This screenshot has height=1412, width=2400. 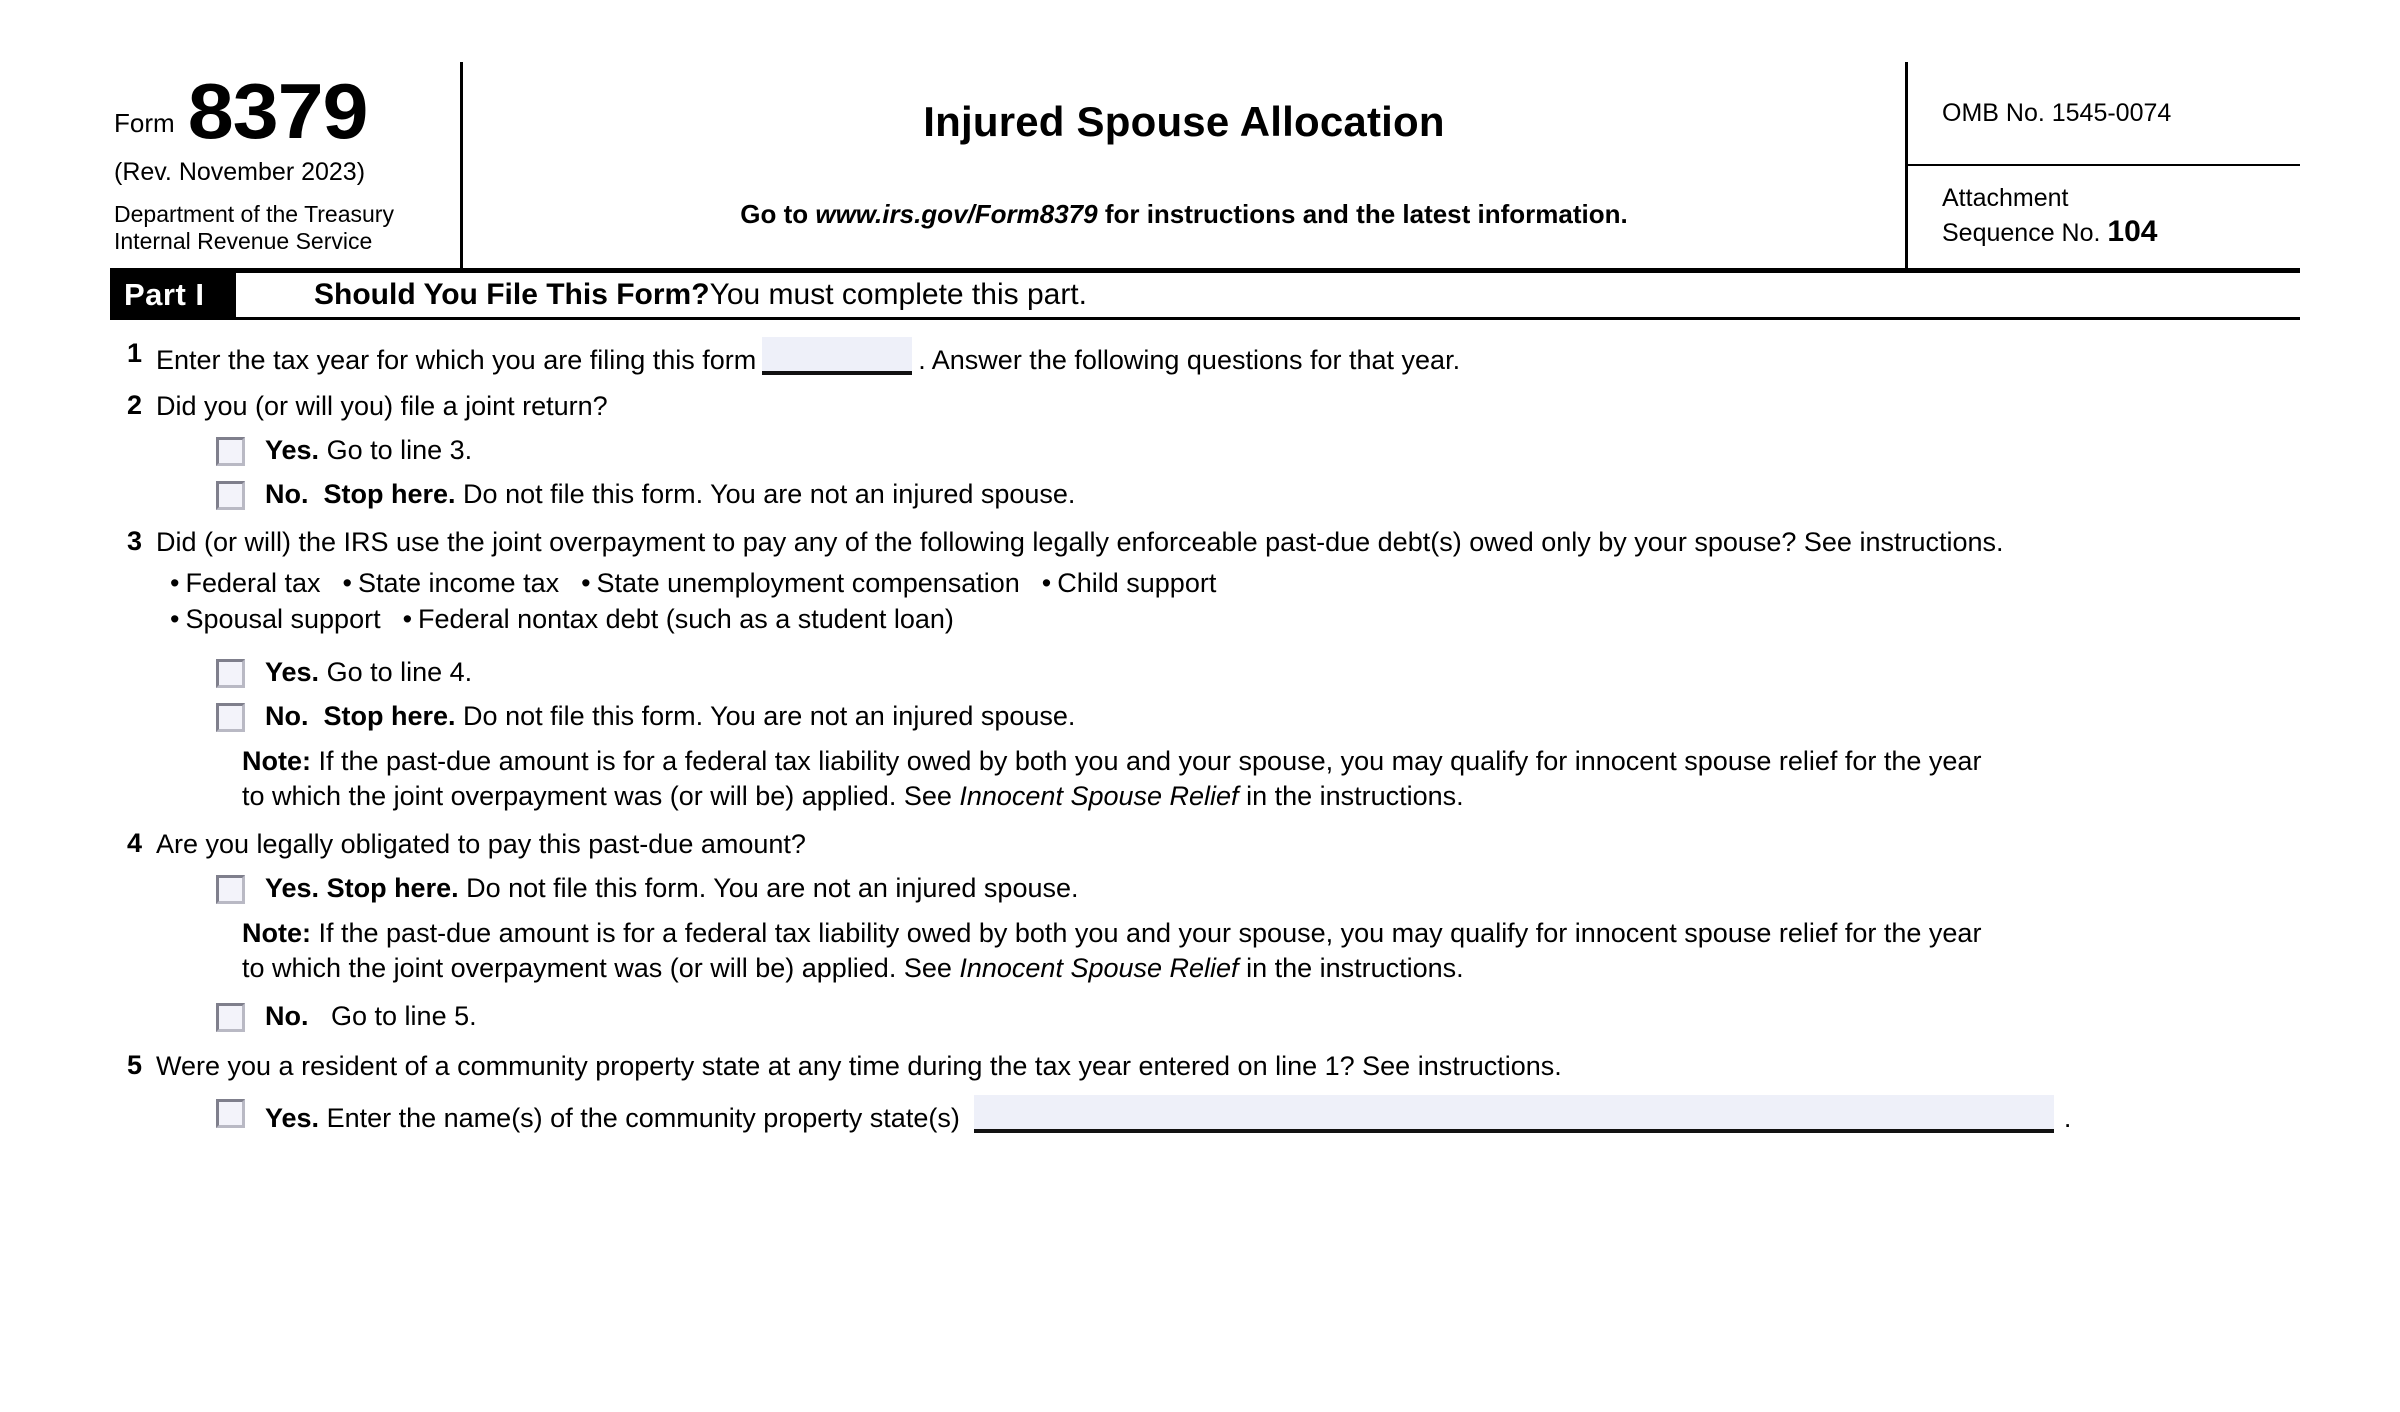 I want to click on line-3-note-part-2: in the instructions., so click(x=1351, y=795).